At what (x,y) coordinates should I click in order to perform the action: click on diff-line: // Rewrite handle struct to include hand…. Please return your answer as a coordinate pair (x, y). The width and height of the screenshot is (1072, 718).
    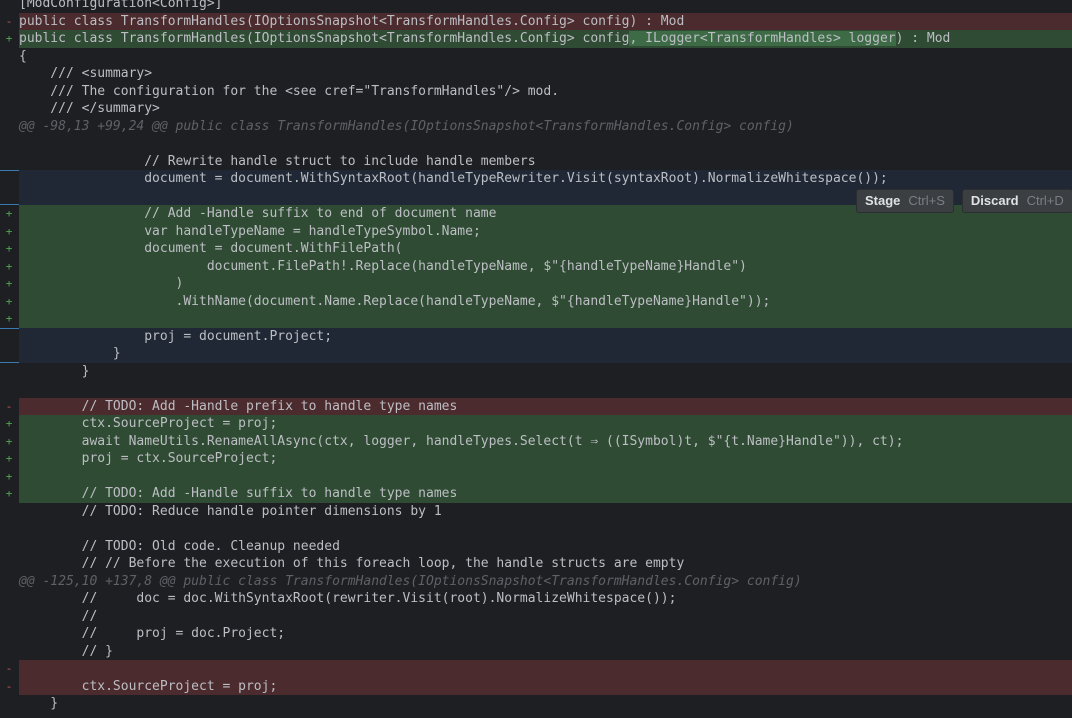
    Looking at the image, I should click on (536, 162).